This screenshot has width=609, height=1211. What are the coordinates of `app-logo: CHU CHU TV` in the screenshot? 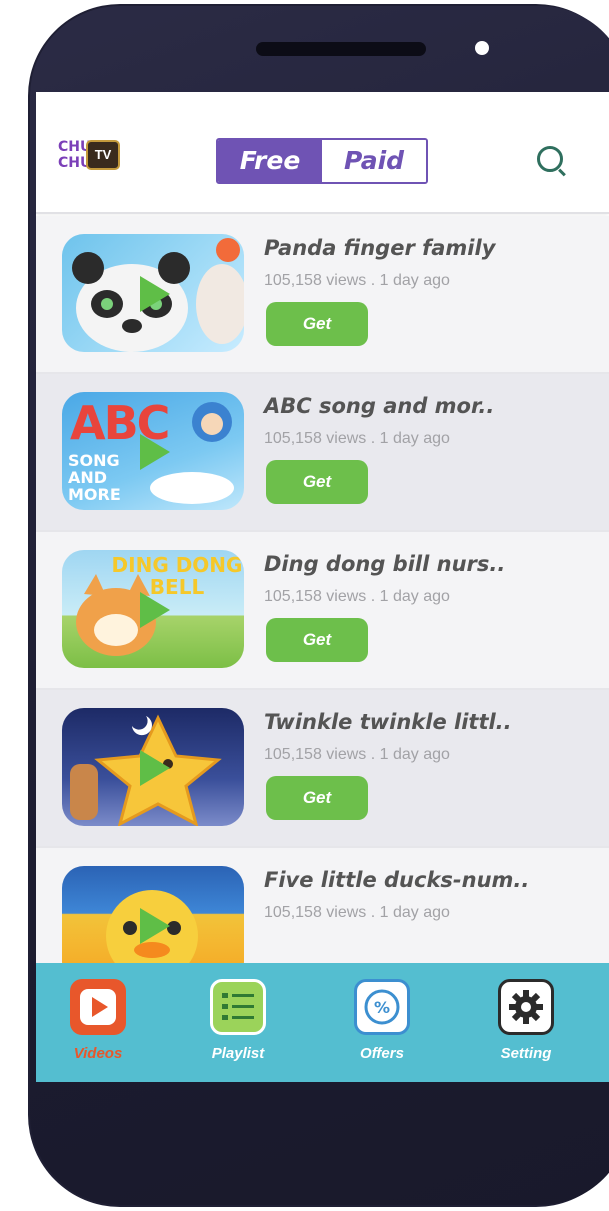 It's located at (108, 162).